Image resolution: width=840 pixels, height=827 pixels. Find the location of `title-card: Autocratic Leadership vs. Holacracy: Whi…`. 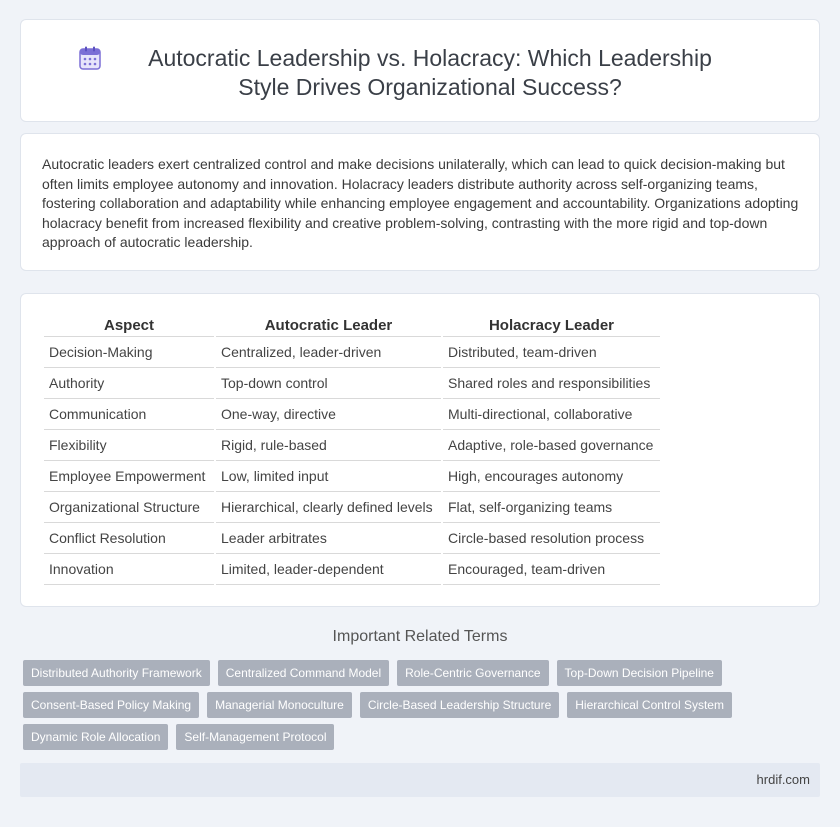

title-card: Autocratic Leadership vs. Holacracy: Whi… is located at coordinates (420, 70).